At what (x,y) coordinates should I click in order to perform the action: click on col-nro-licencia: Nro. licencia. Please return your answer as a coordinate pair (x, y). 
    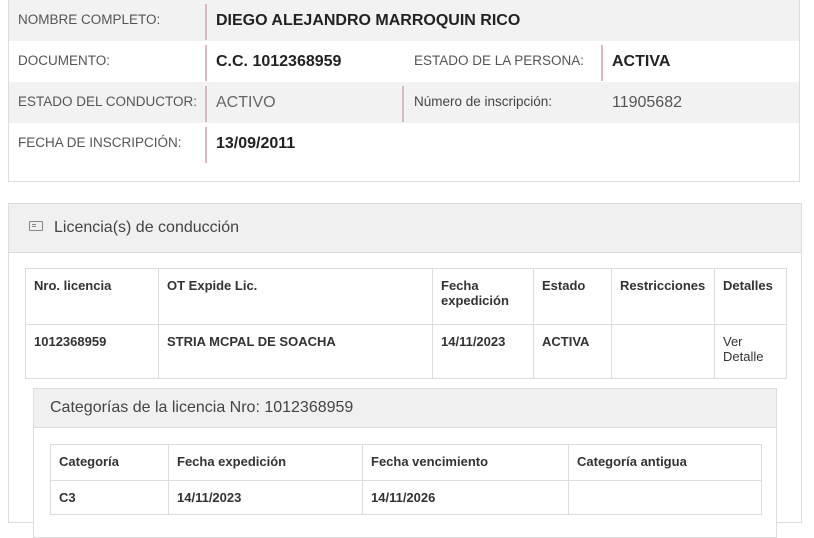
    Looking at the image, I should click on (92, 296).